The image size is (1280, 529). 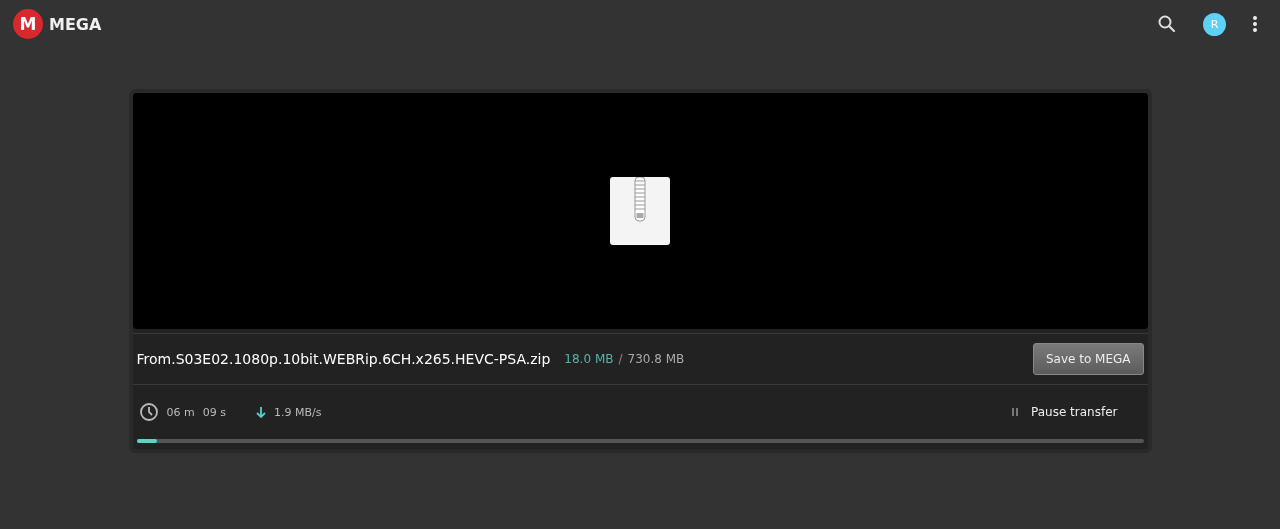 I want to click on total-size: 730.8 MB, so click(x=656, y=359).